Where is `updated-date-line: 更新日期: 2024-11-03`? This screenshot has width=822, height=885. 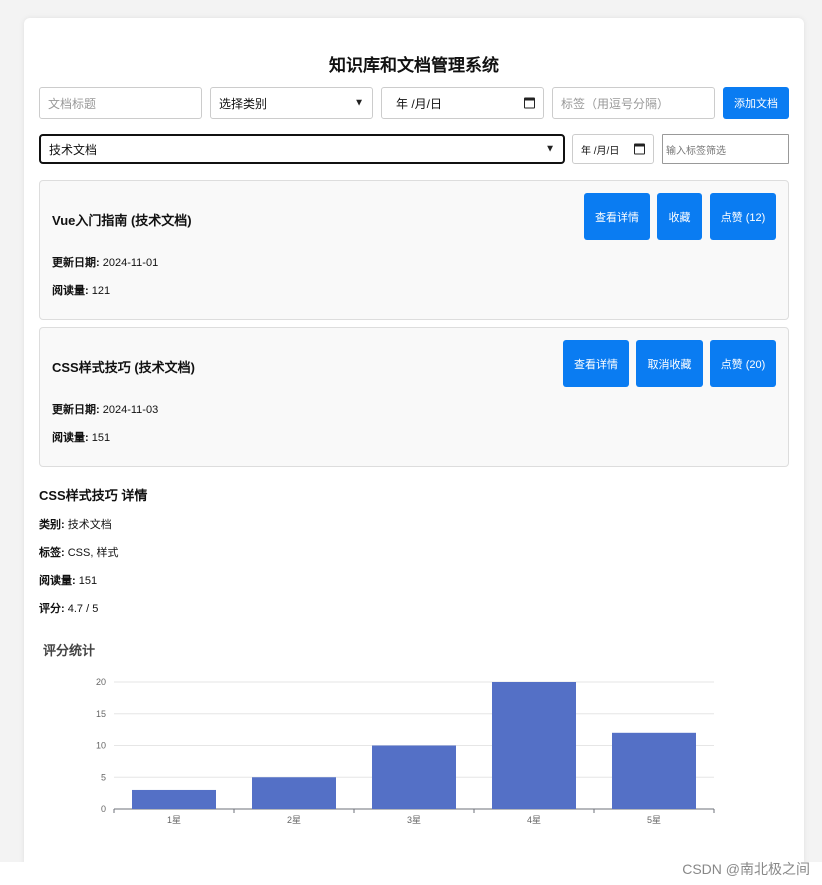 updated-date-line: 更新日期: 2024-11-03 is located at coordinates (105, 409).